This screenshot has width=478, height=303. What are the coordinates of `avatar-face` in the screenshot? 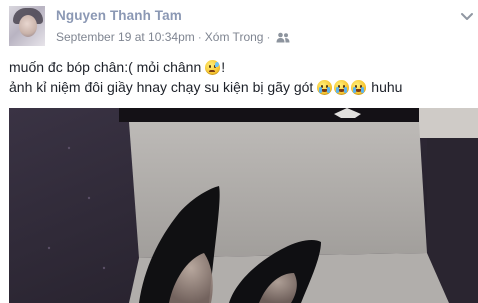 It's located at (28, 26).